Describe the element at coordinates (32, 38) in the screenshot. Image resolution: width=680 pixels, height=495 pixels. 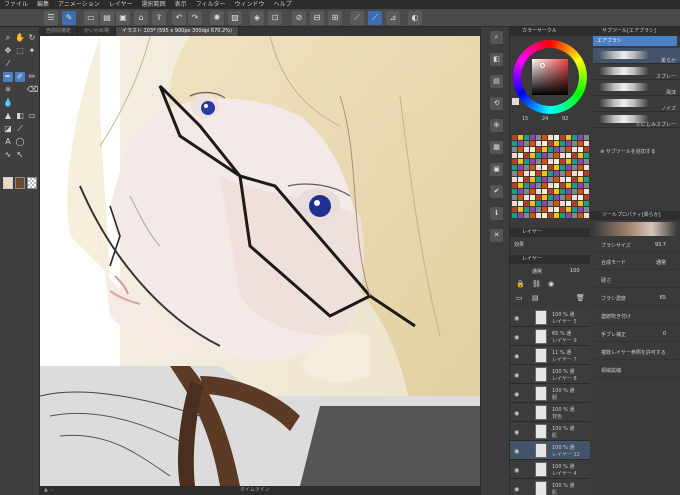
I see `rotate-icon: ↻` at that location.